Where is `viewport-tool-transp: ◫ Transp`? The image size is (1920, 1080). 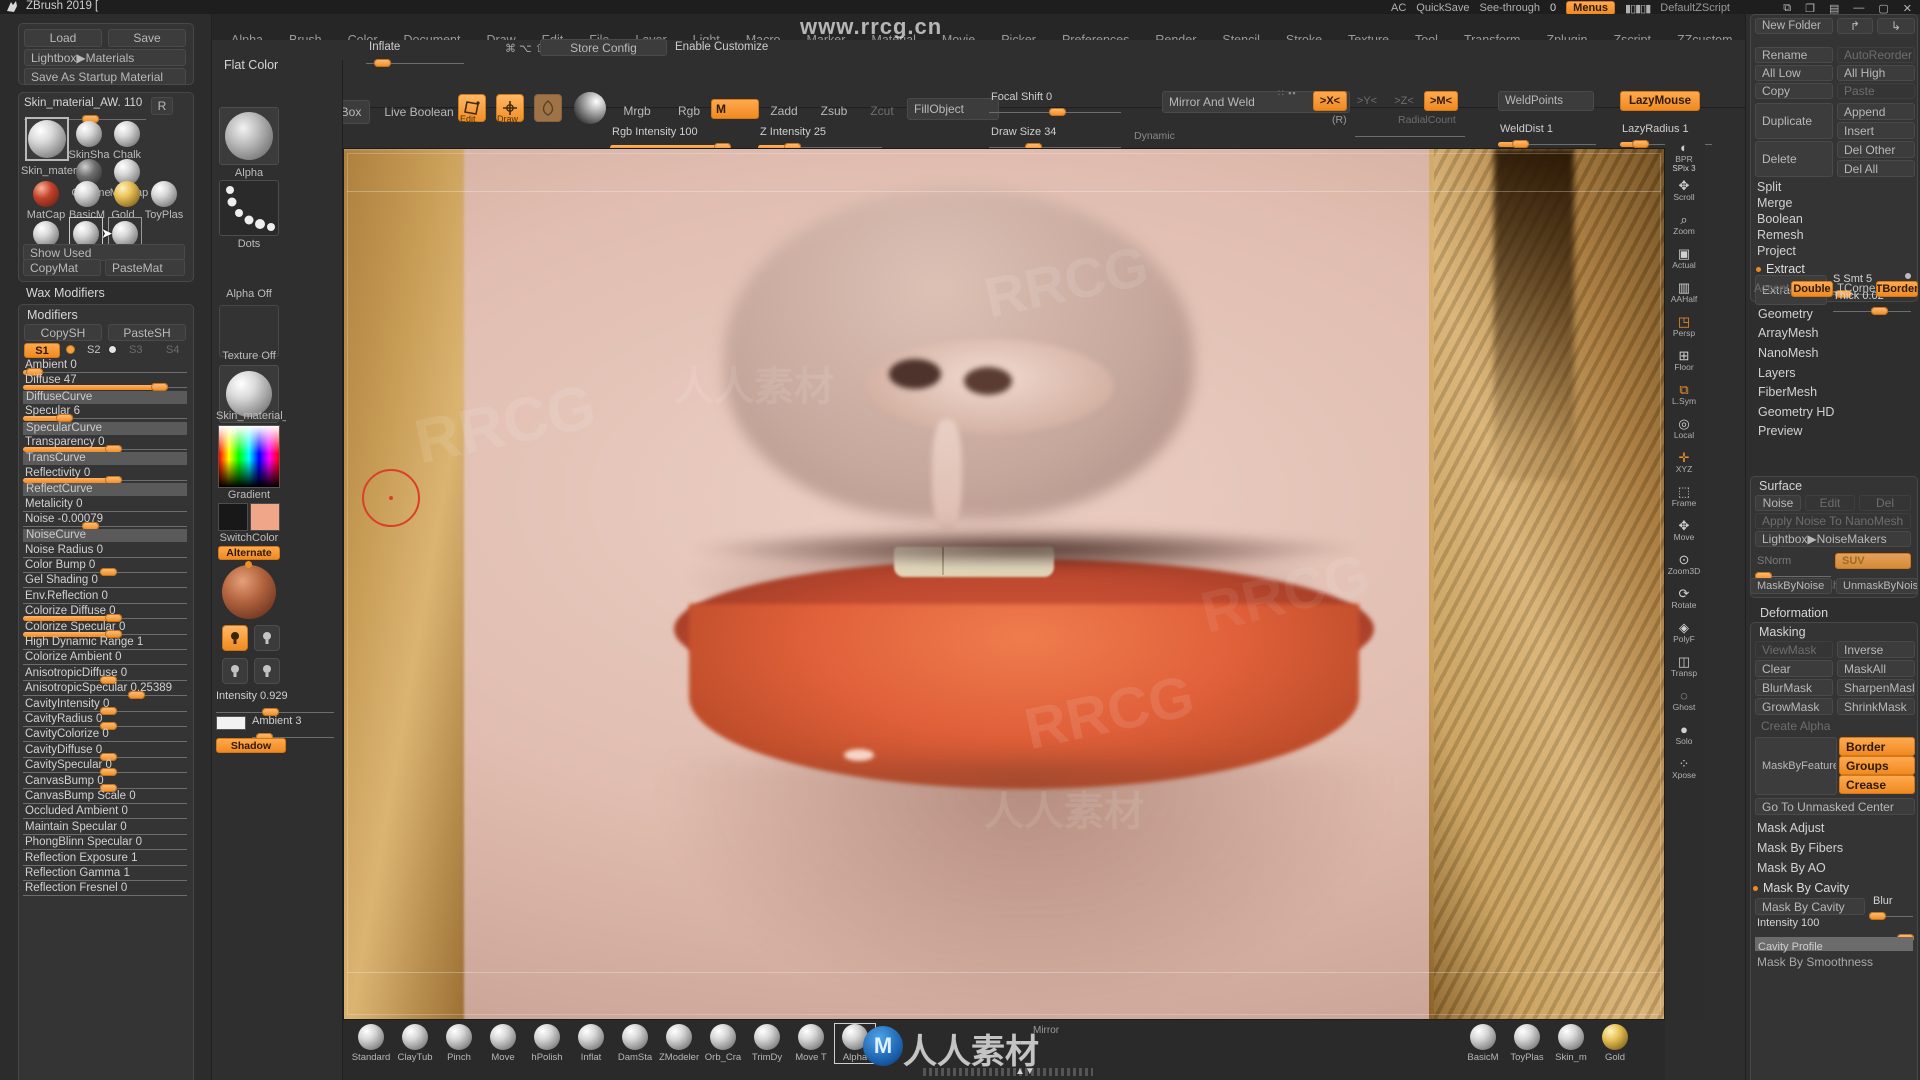
viewport-tool-transp: ◫ Transp is located at coordinates (1684, 667).